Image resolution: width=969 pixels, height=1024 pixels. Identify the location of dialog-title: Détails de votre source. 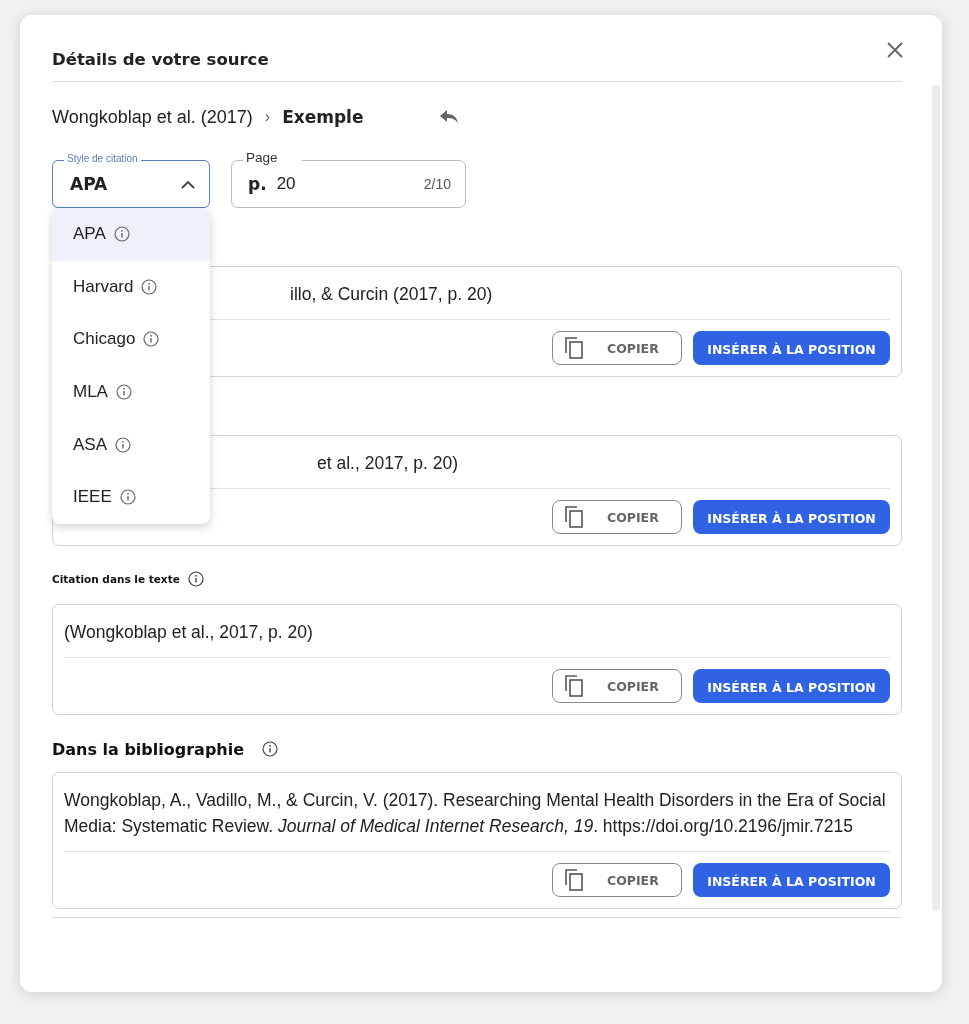
(160, 59).